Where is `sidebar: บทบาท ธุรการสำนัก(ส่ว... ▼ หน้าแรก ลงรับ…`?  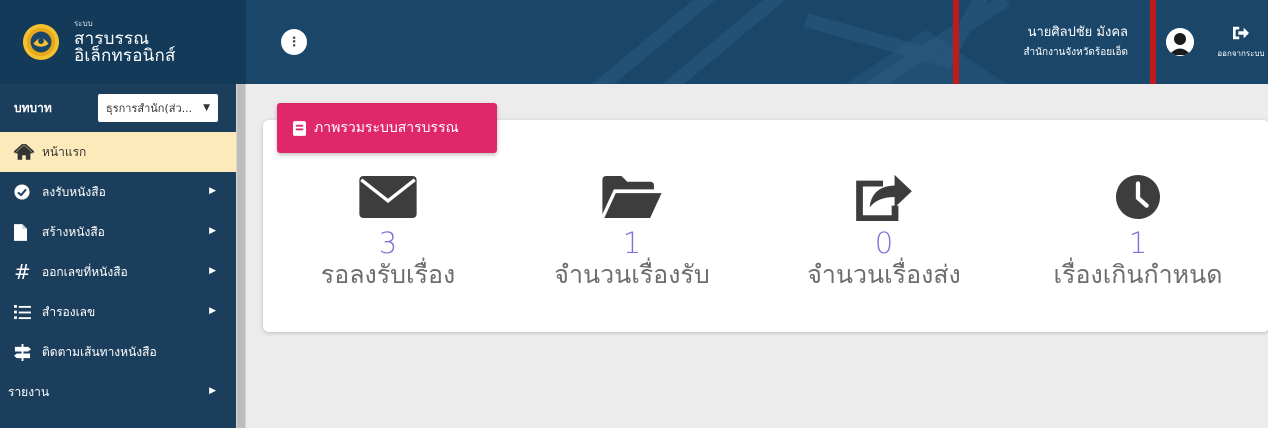
sidebar: บทบาท ธุรการสำนัก(ส่ว... ▼ หน้าแรก ลงรับ… is located at coordinates (118, 256).